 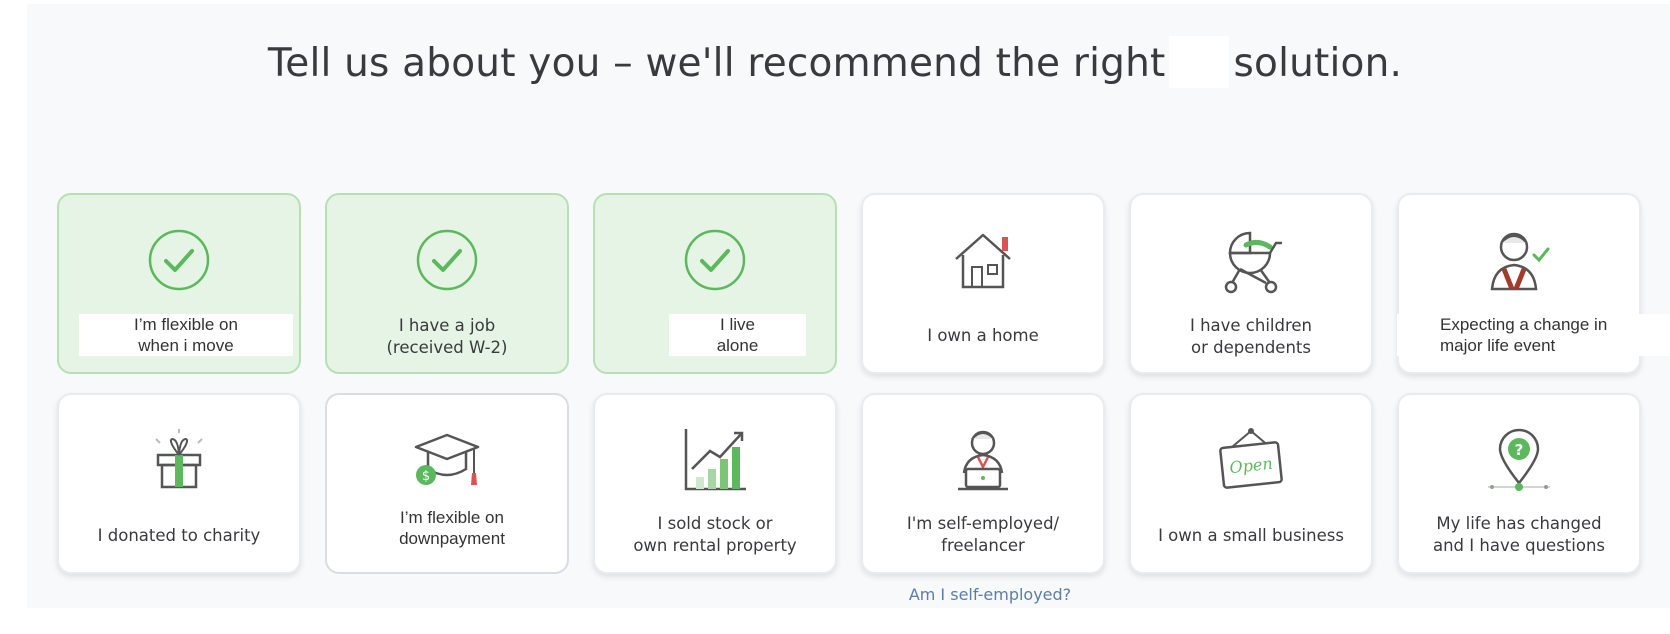 I want to click on headline-part2: solution., so click(x=1318, y=63).